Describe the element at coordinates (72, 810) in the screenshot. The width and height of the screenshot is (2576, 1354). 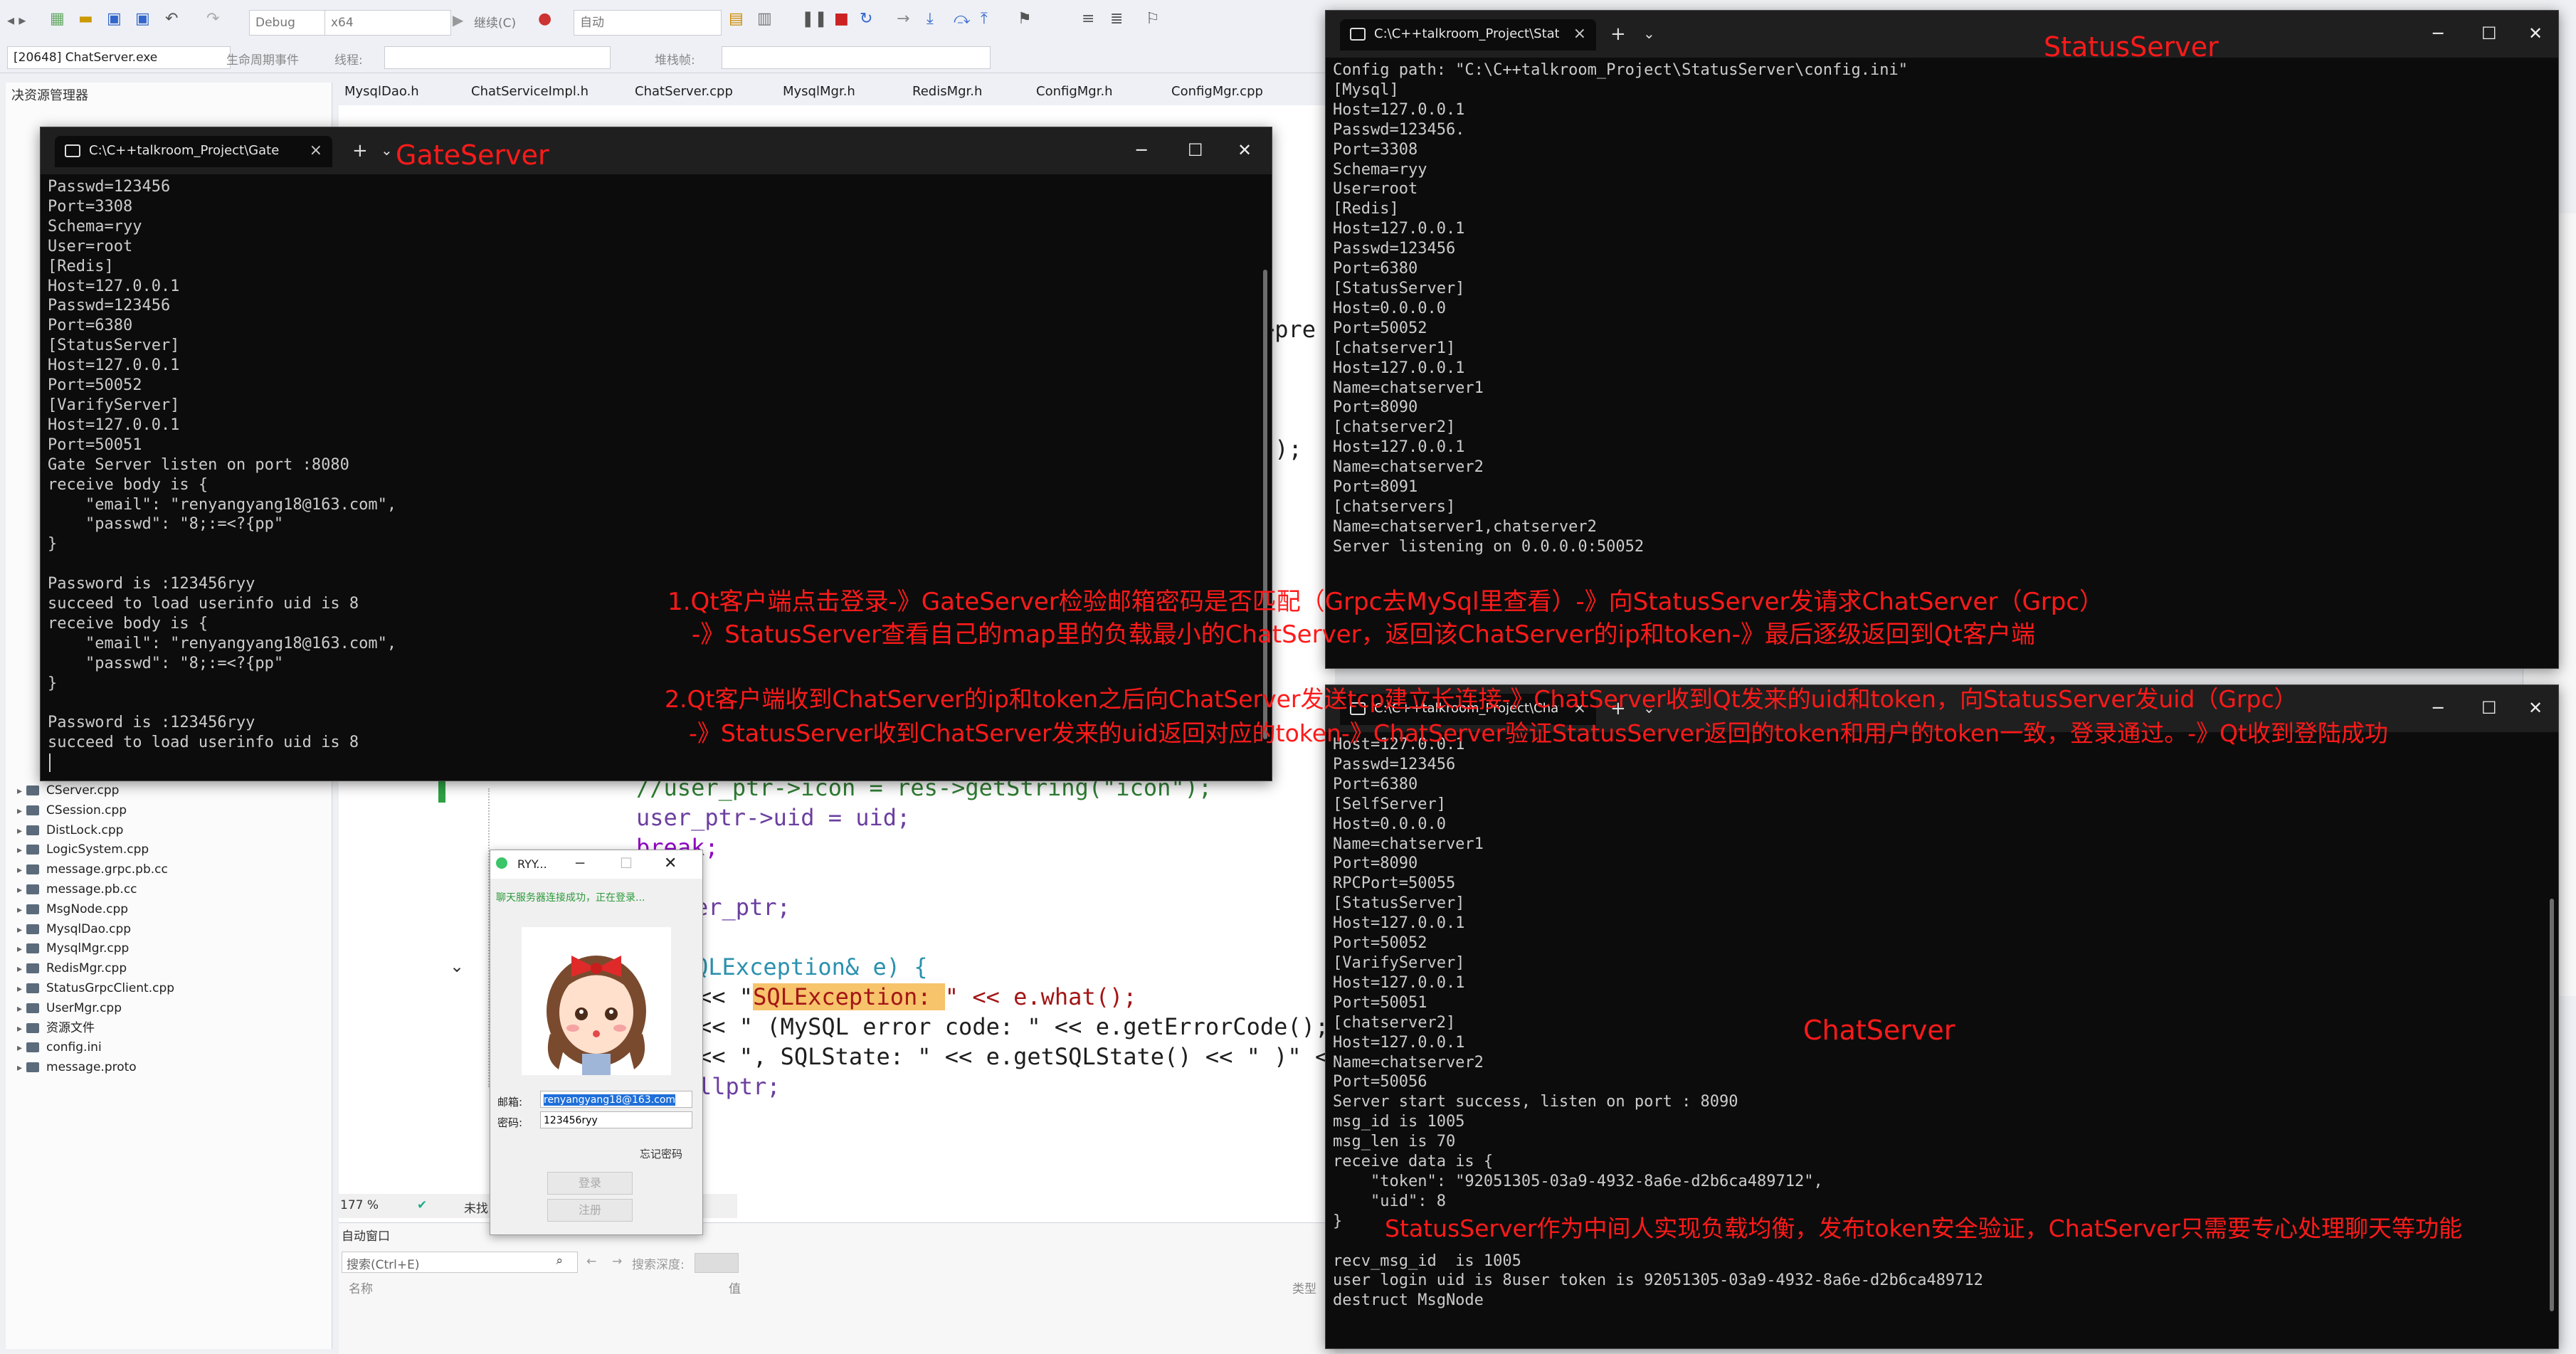
I see `solution-file-item: ▸ CSession.cpp` at that location.